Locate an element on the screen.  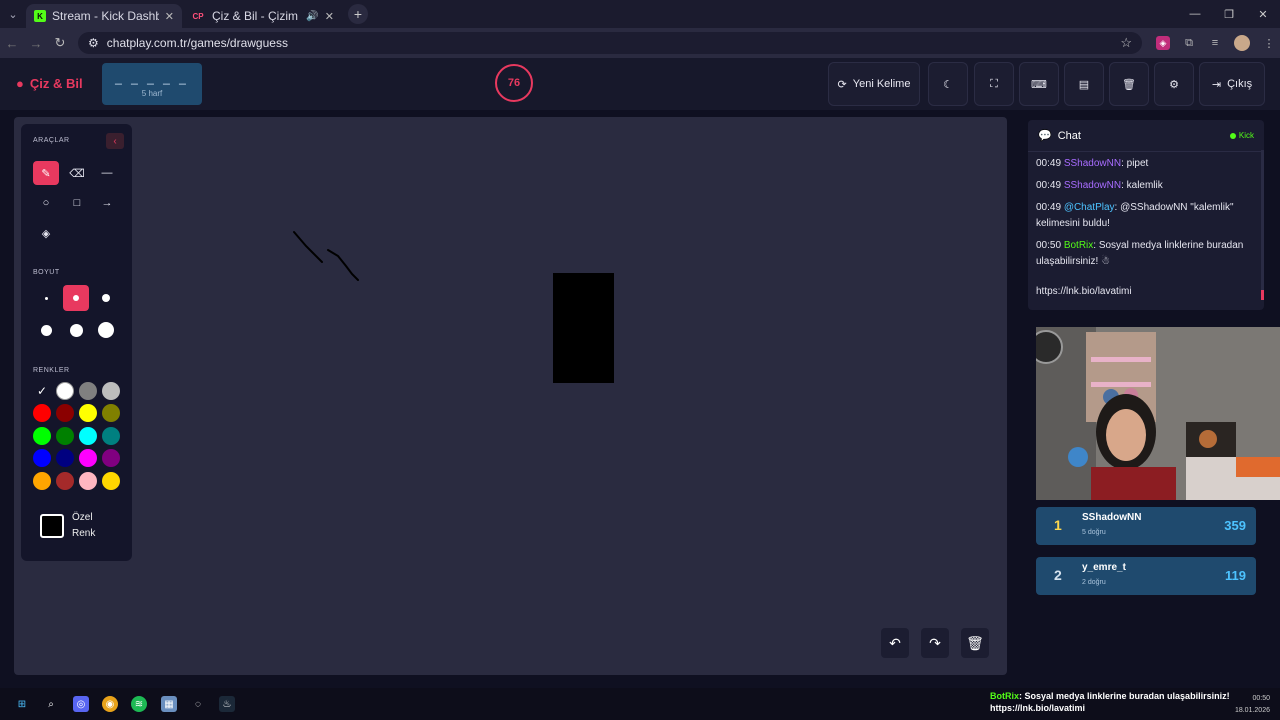
trash-icon: 🗑 is located at coordinates (975, 642).